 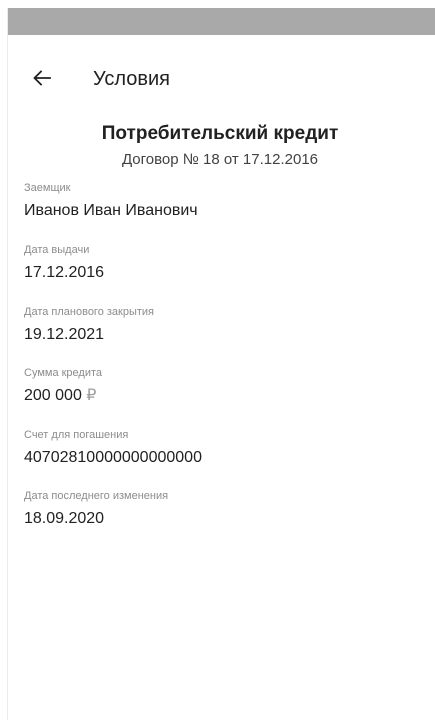 I want to click on back-button, so click(x=42, y=78).